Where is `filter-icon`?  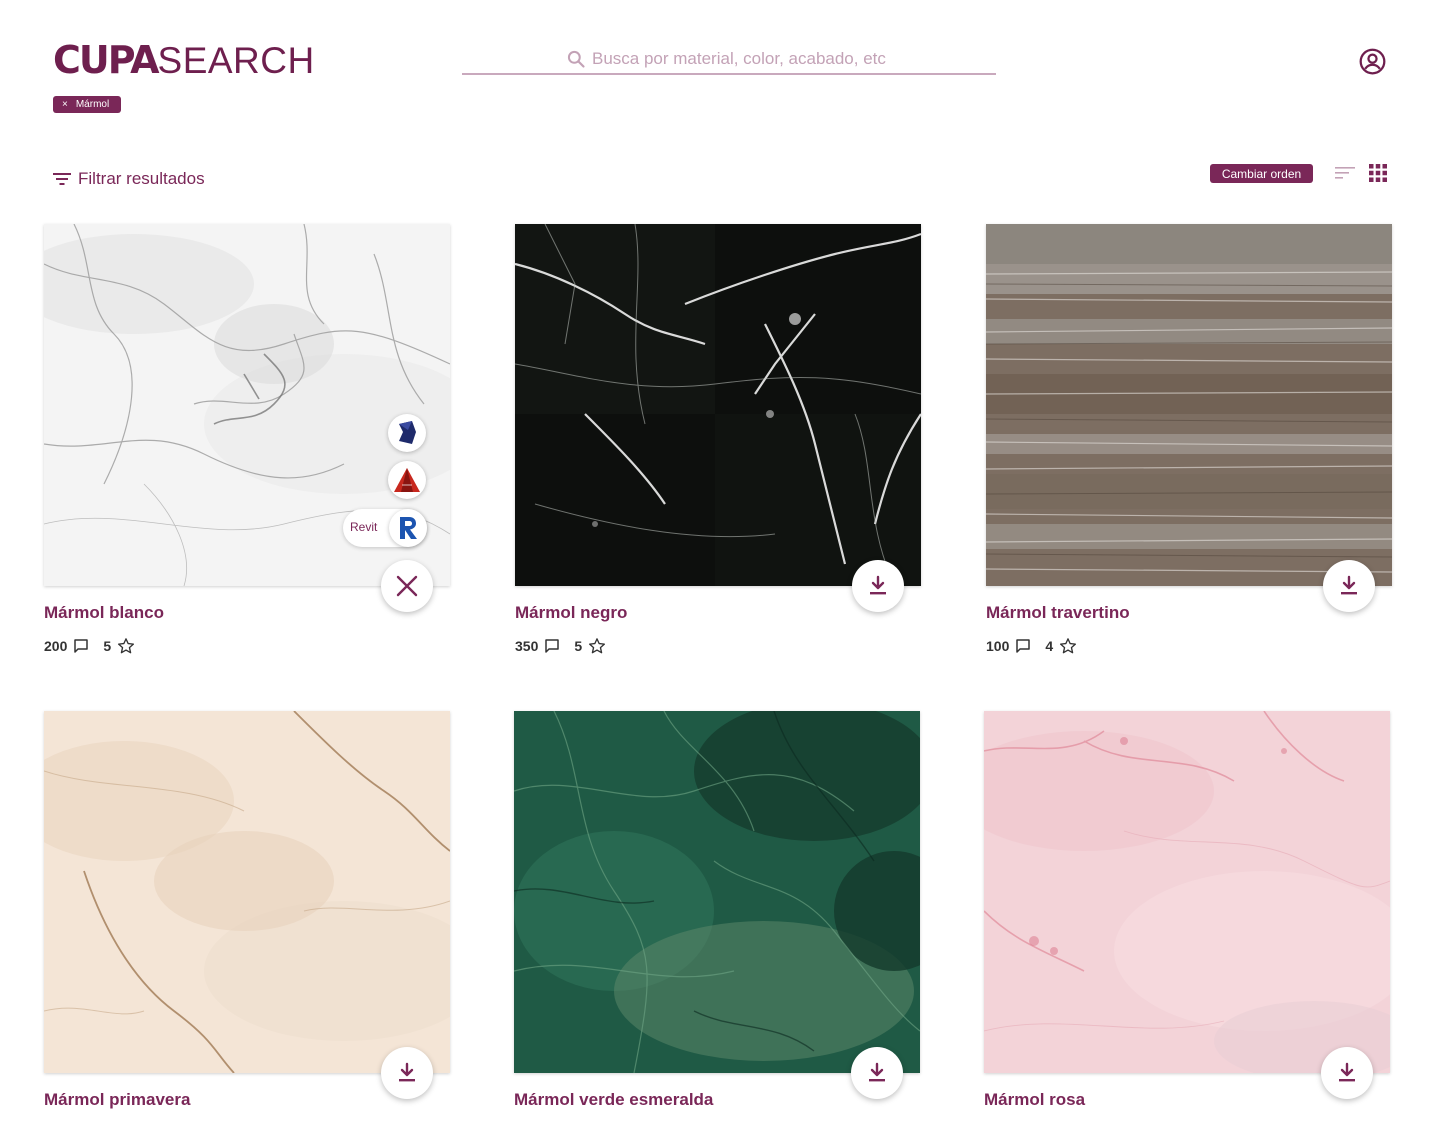 filter-icon is located at coordinates (62, 179).